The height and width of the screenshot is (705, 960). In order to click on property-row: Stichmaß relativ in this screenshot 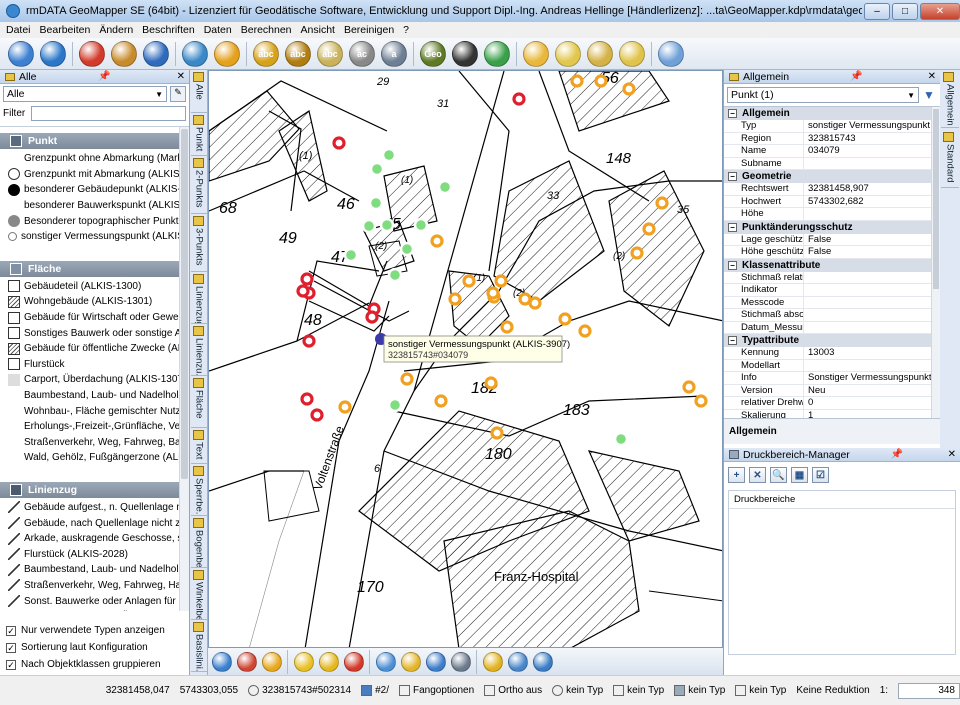, I will do `click(832, 277)`.